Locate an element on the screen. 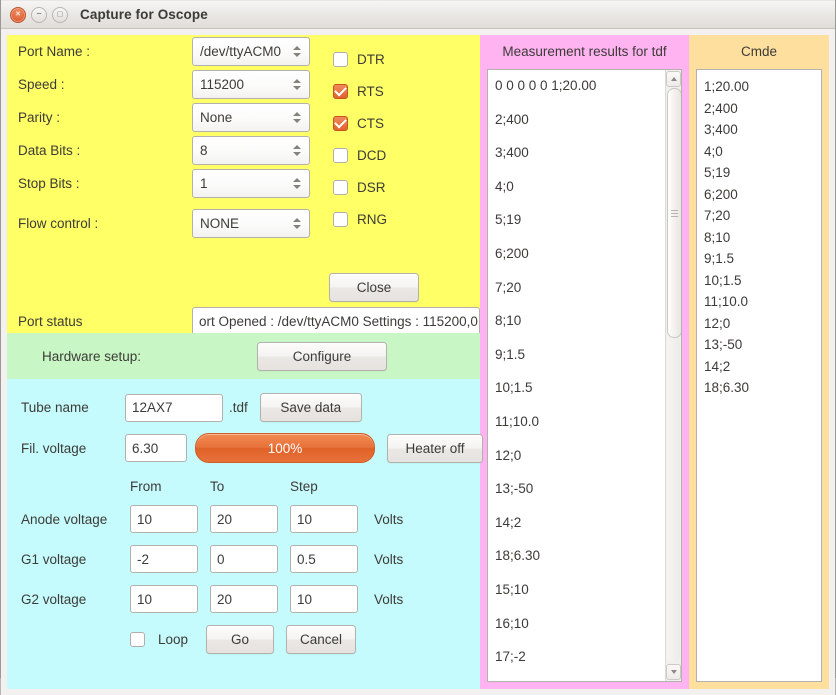 This screenshot has width=836, height=695. column-header-to: To is located at coordinates (217, 486).